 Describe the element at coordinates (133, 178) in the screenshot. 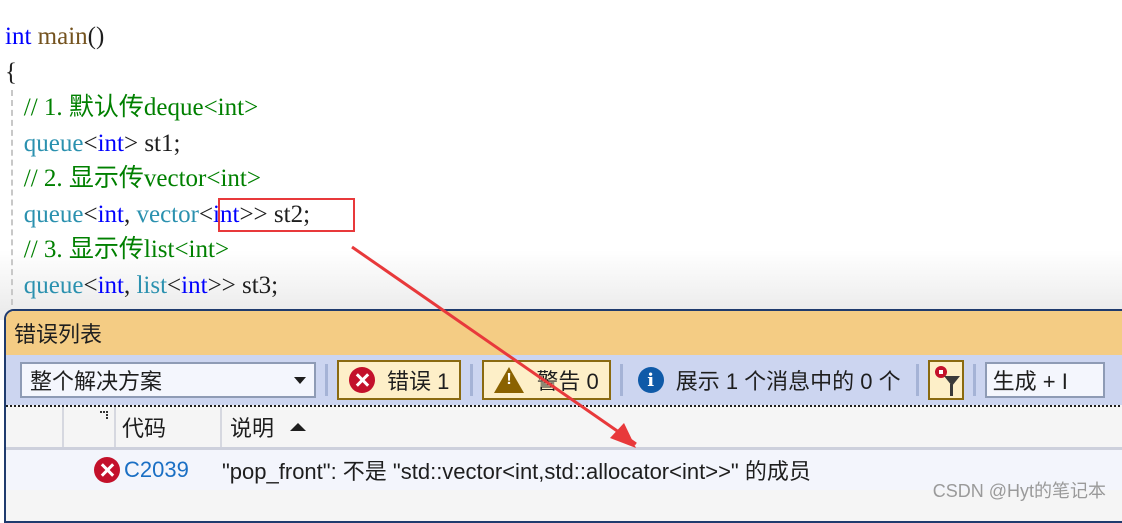

I see `code-line: // 2. 显示传vector<int>` at that location.